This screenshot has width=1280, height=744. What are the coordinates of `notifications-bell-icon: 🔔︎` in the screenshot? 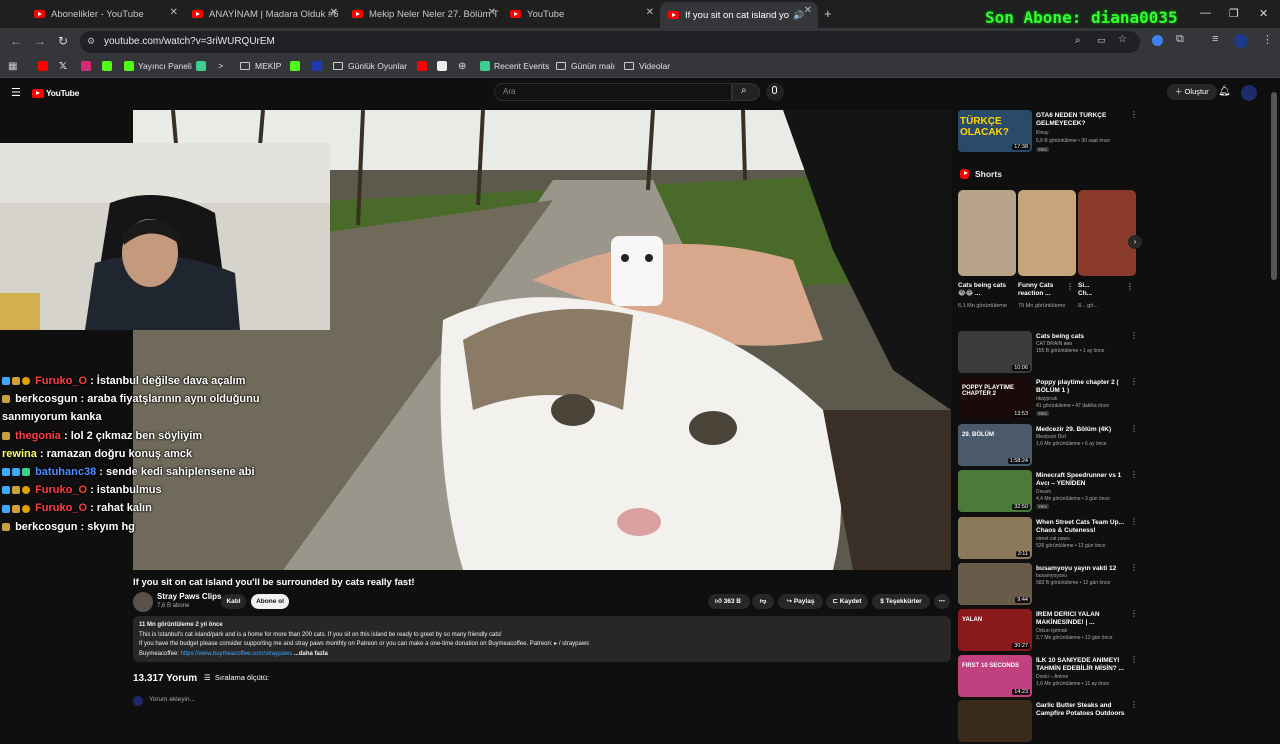 It's located at (1224, 91).